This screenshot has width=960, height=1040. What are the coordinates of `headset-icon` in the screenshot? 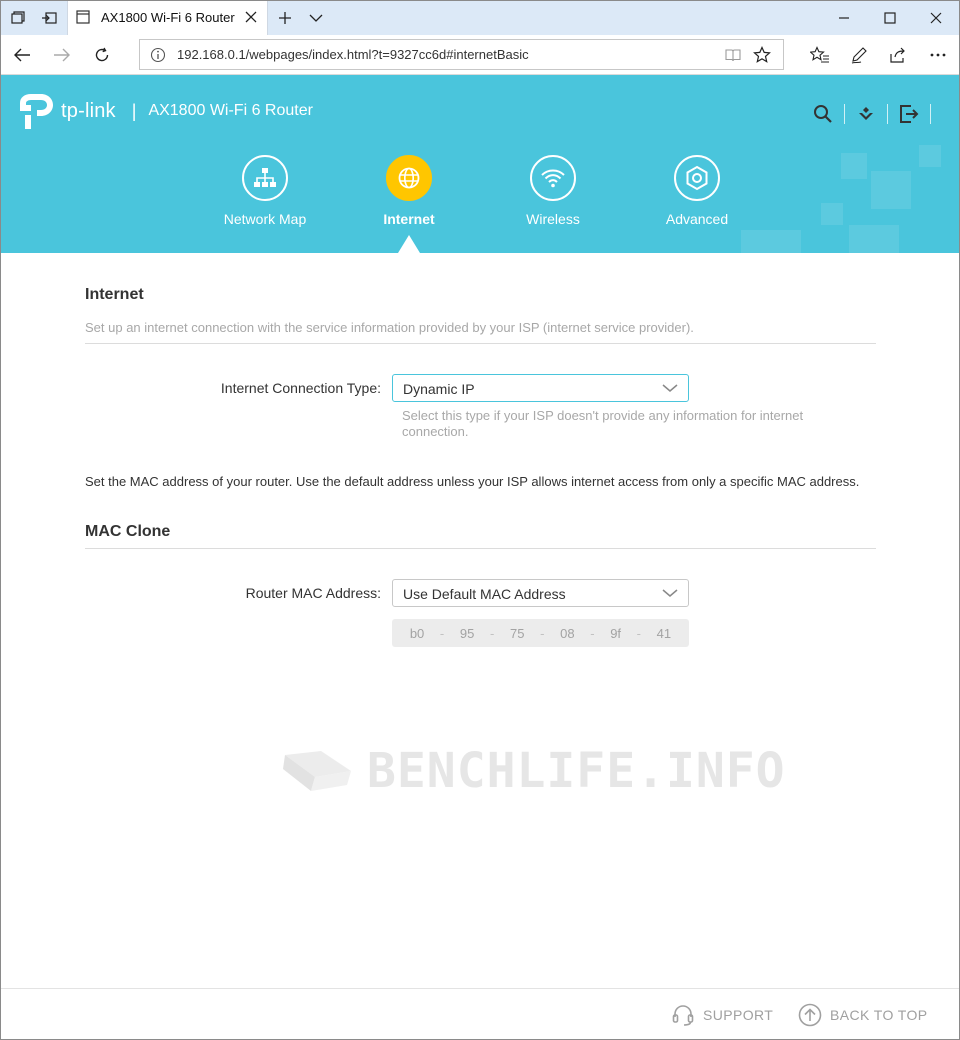 It's located at (683, 1015).